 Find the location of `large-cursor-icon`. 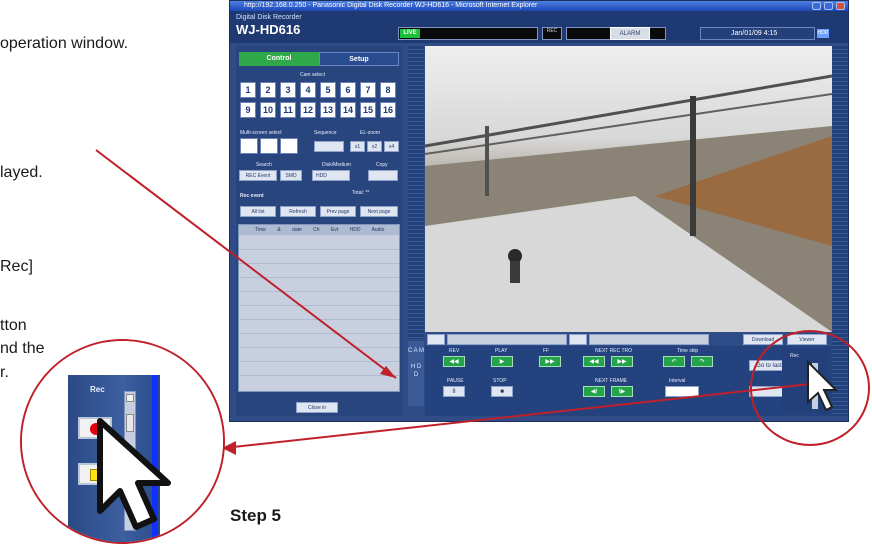

large-cursor-icon is located at coordinates (134, 474).